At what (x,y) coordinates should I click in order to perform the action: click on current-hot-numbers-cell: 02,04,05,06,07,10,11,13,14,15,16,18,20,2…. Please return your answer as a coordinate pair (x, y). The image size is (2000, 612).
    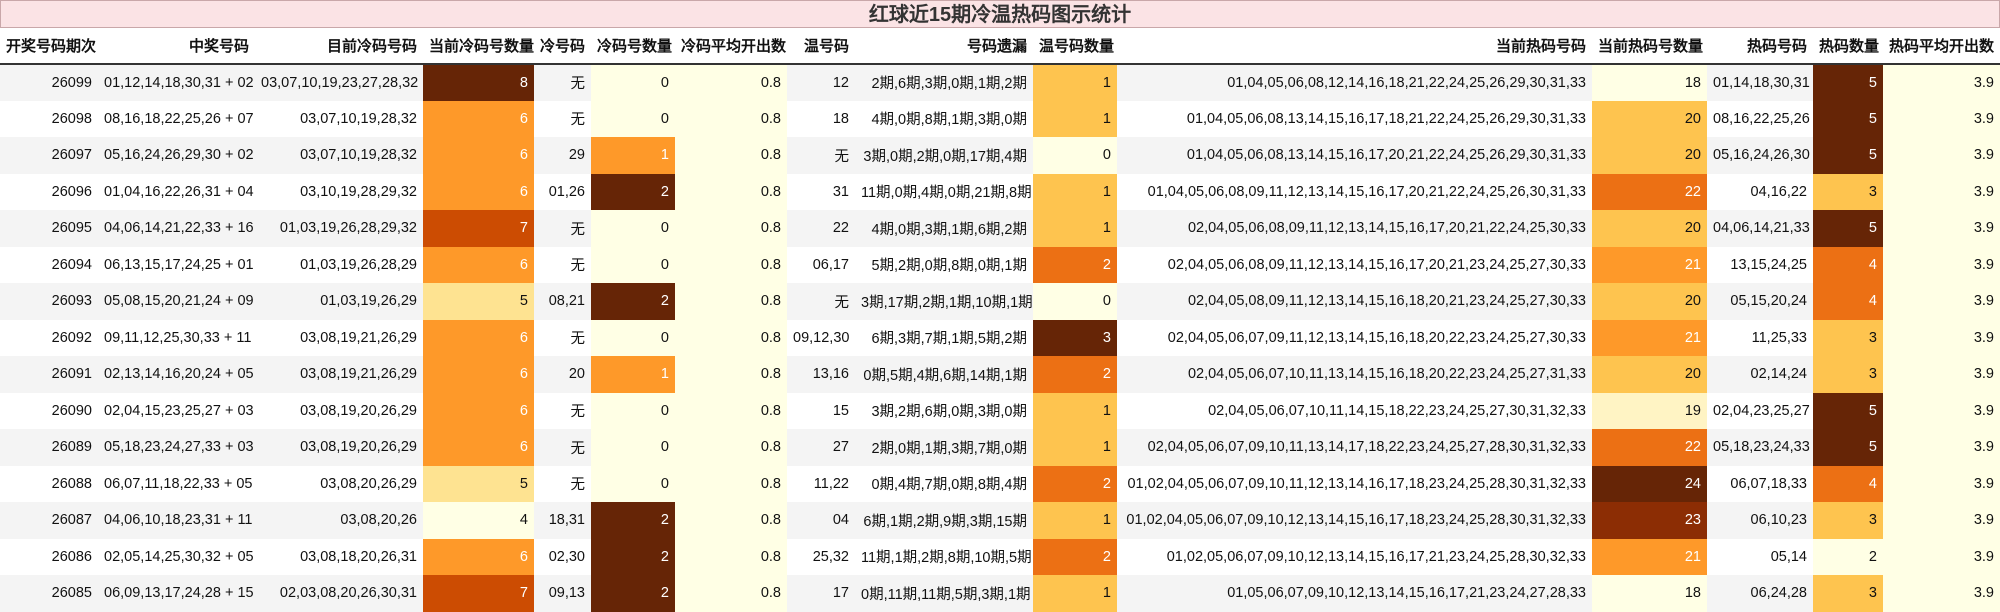
    Looking at the image, I should click on (1354, 374).